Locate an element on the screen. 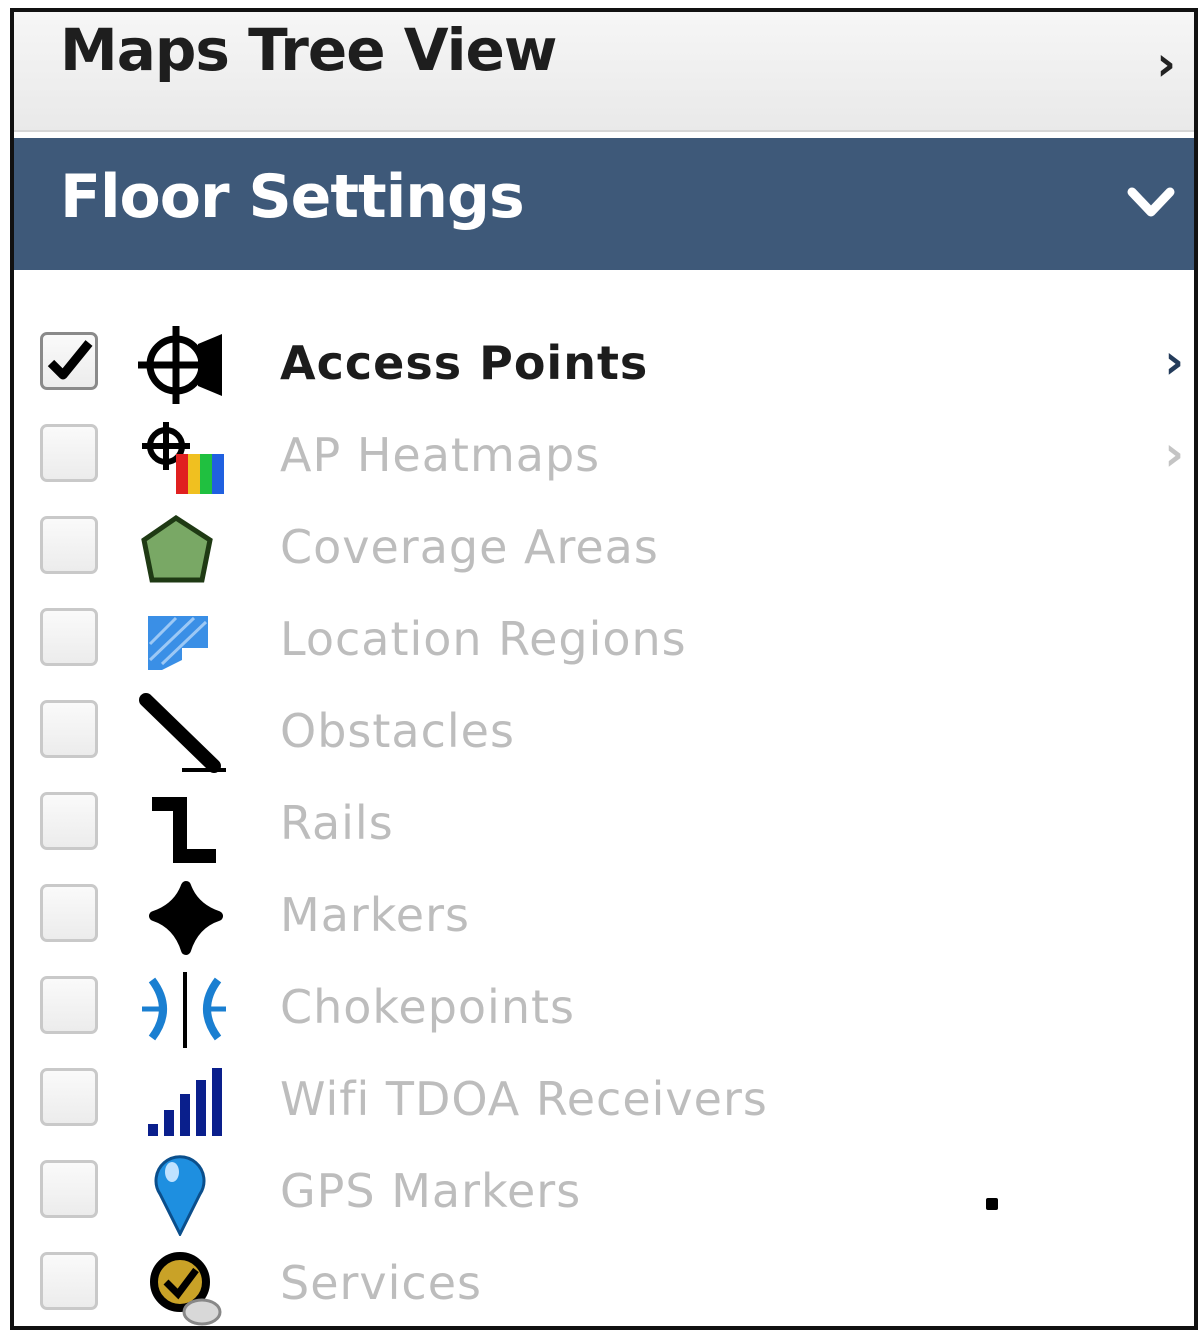 Image resolution: width=1200 pixels, height=1336 pixels. chokepoint-icon is located at coordinates (184, 1010).